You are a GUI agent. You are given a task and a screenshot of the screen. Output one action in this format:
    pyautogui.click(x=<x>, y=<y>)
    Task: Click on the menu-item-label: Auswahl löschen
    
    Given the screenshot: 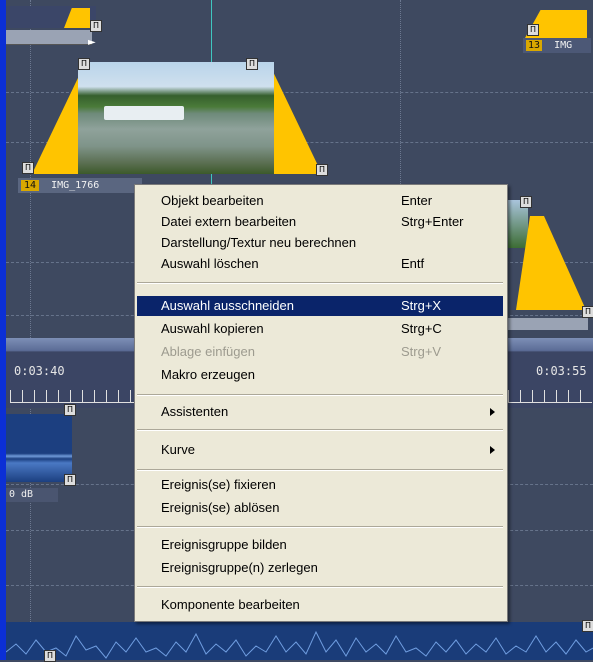 What is the action you would take?
    pyautogui.click(x=210, y=263)
    